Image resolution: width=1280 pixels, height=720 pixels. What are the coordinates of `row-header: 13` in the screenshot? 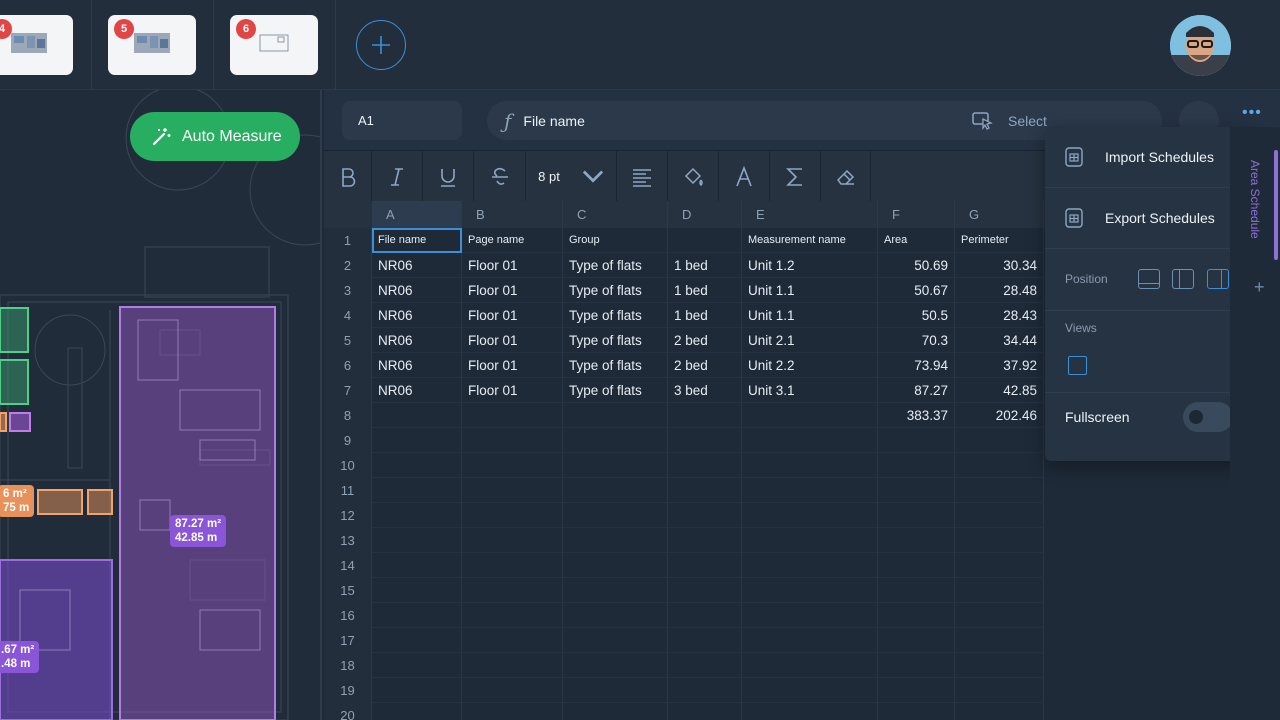 It's located at (347, 540).